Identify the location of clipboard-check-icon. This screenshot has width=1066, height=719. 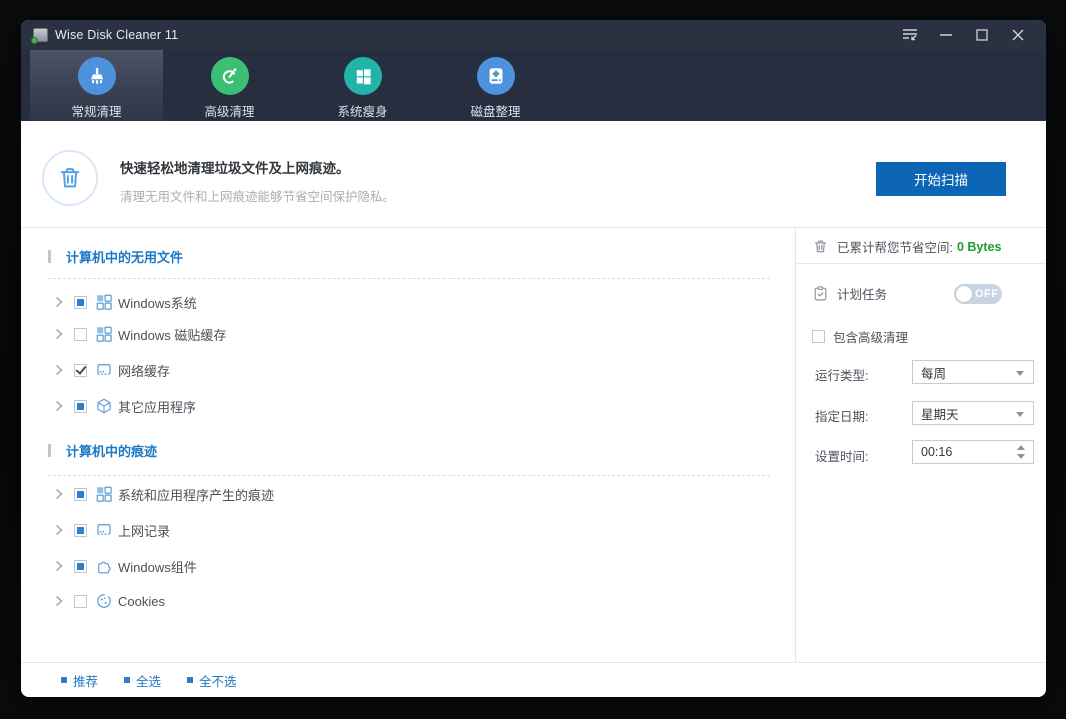
(820, 293).